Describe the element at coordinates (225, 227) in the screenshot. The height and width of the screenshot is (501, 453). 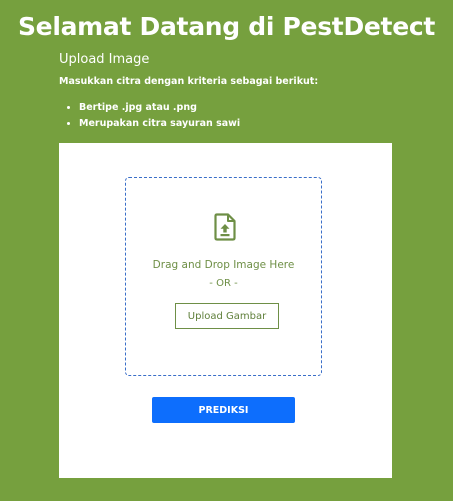
I see `file-upload-icon` at that location.